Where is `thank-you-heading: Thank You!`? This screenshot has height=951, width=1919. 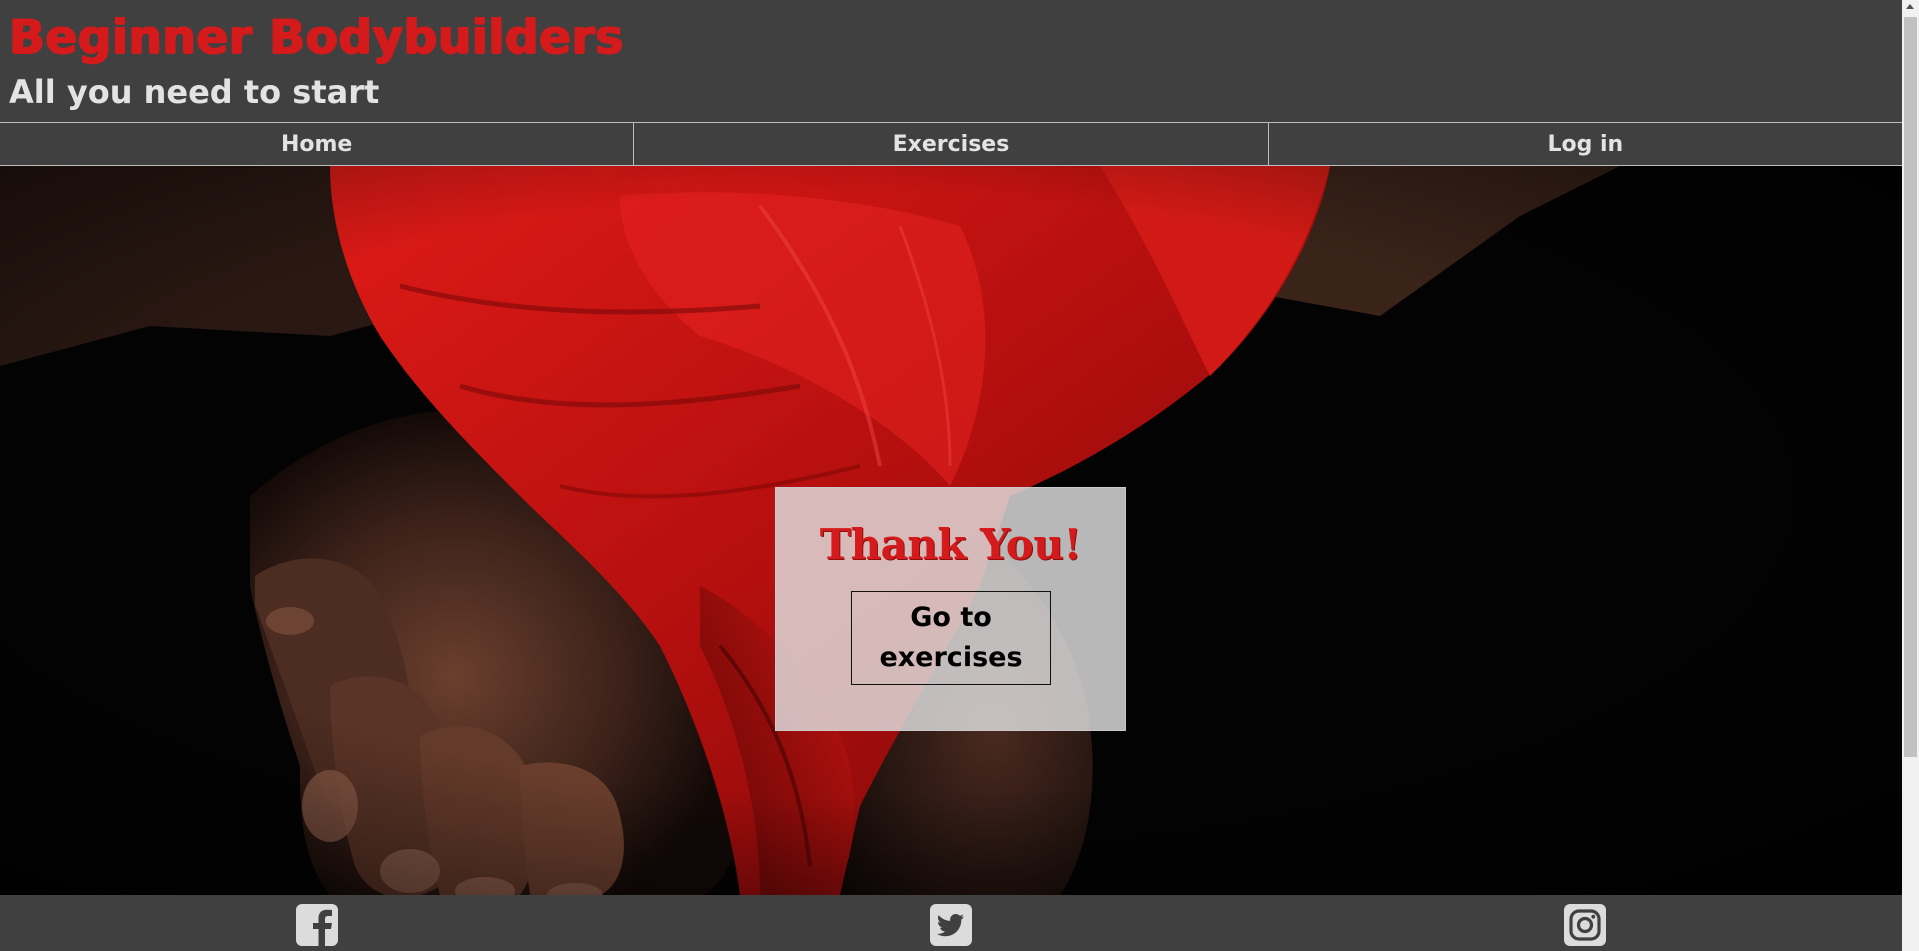
thank-you-heading: Thank You! is located at coordinates (950, 544).